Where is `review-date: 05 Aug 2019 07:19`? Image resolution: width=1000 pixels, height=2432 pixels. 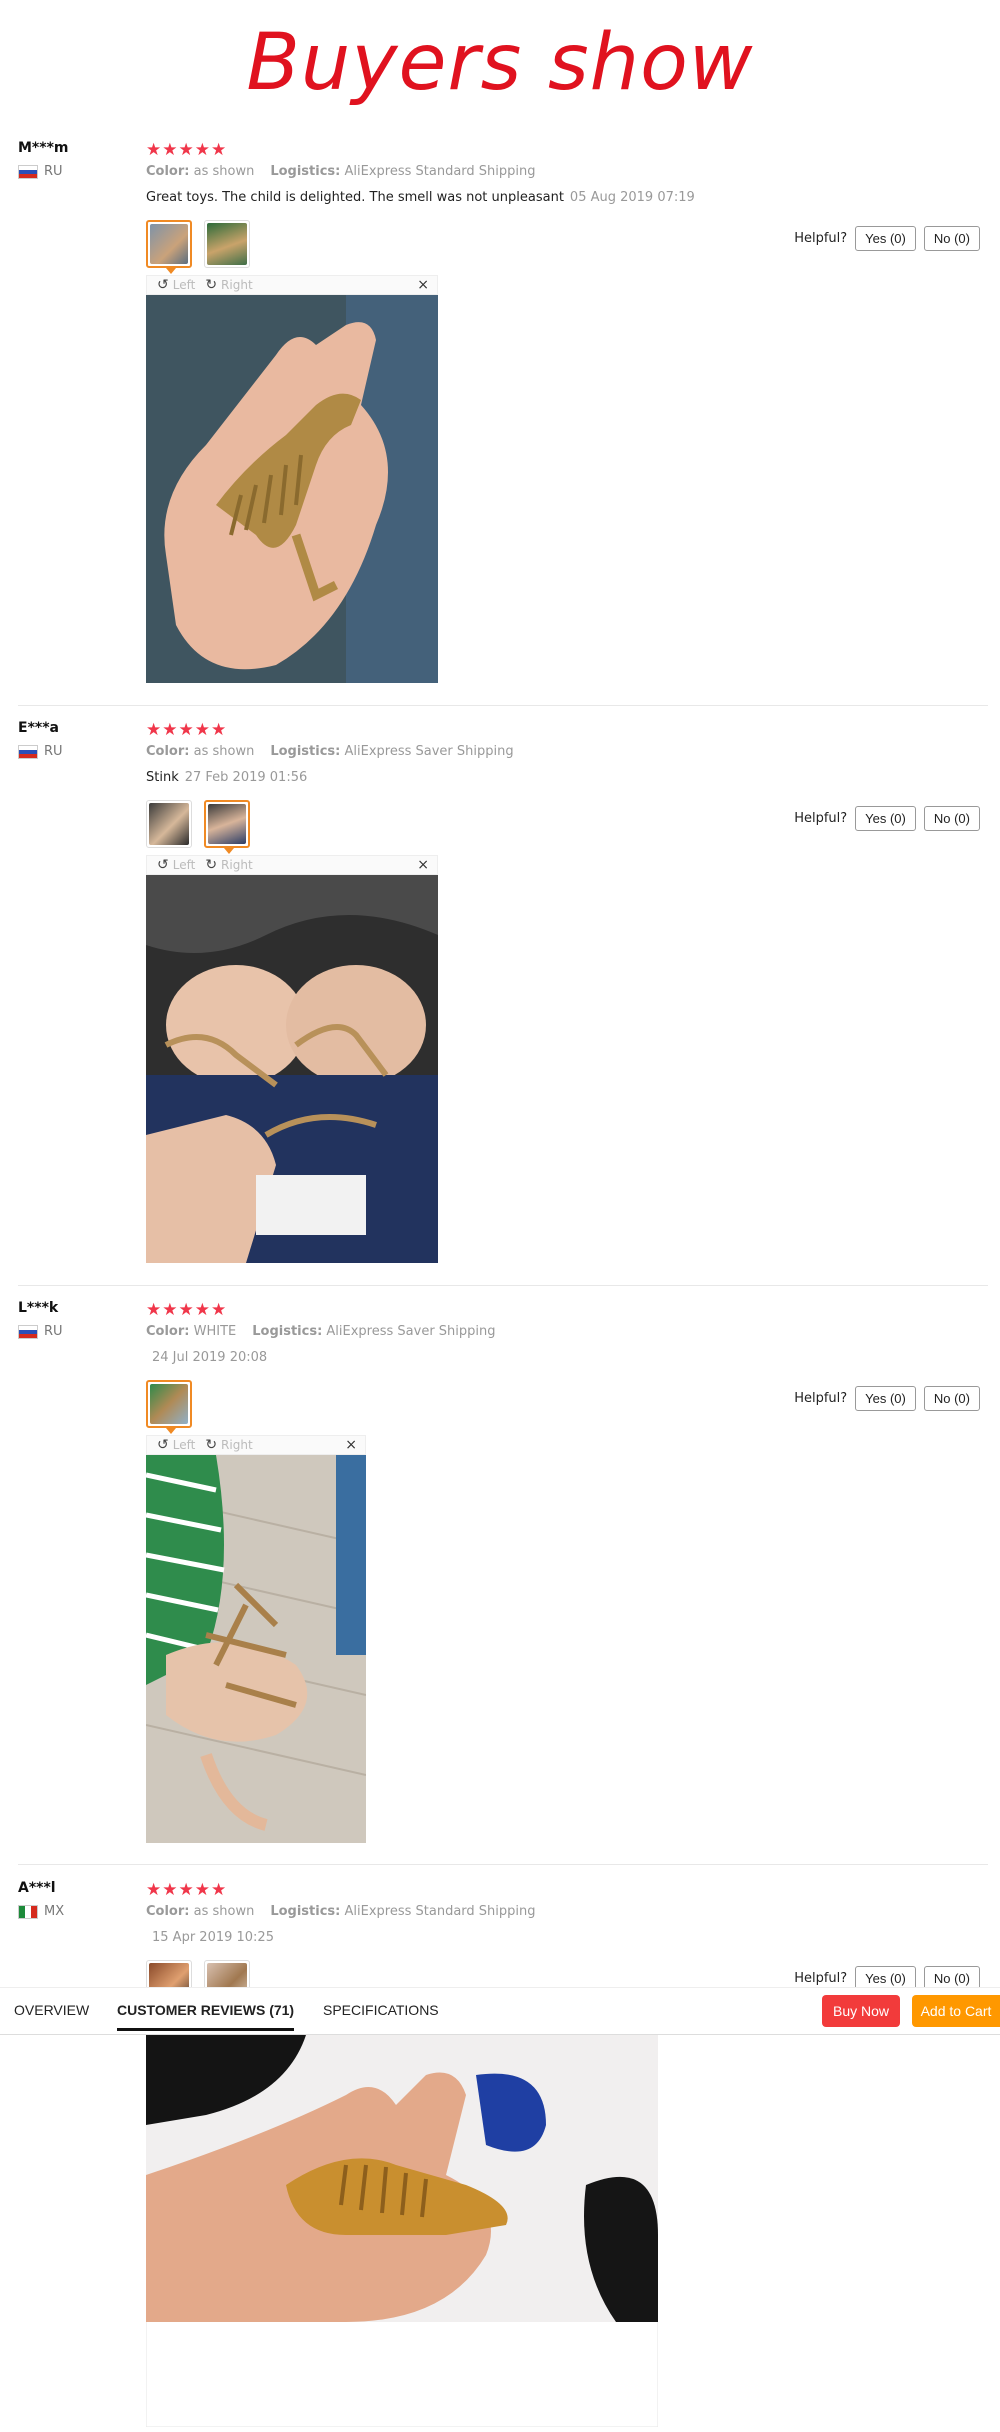
review-date: 05 Aug 2019 07:19 is located at coordinates (632, 197).